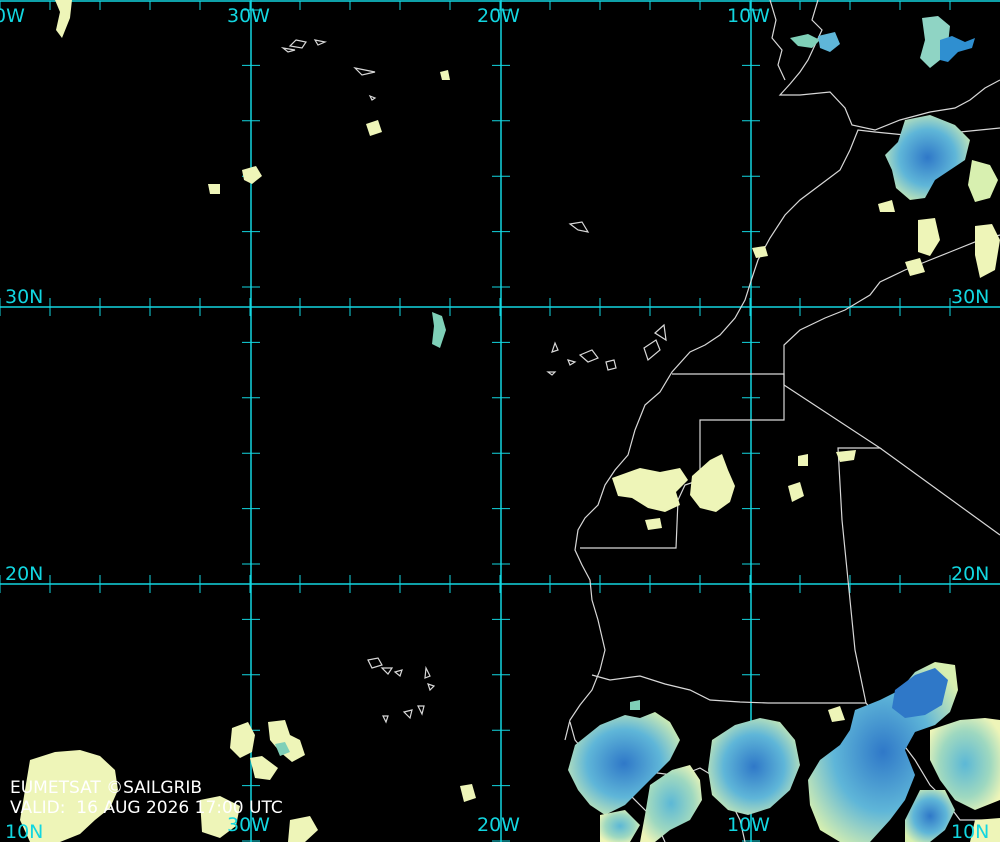 The height and width of the screenshot is (842, 1000). Describe the element at coordinates (248, 825) in the screenshot. I see `lon-label-30w-bottom: 30W` at that location.